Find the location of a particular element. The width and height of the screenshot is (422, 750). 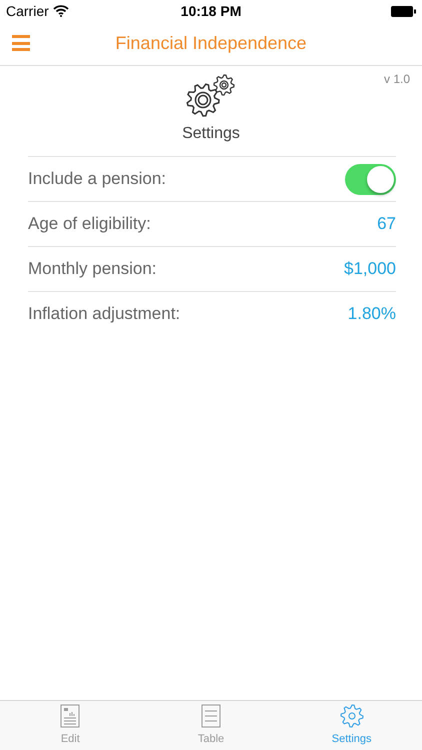

setting-value: 67 is located at coordinates (386, 224).